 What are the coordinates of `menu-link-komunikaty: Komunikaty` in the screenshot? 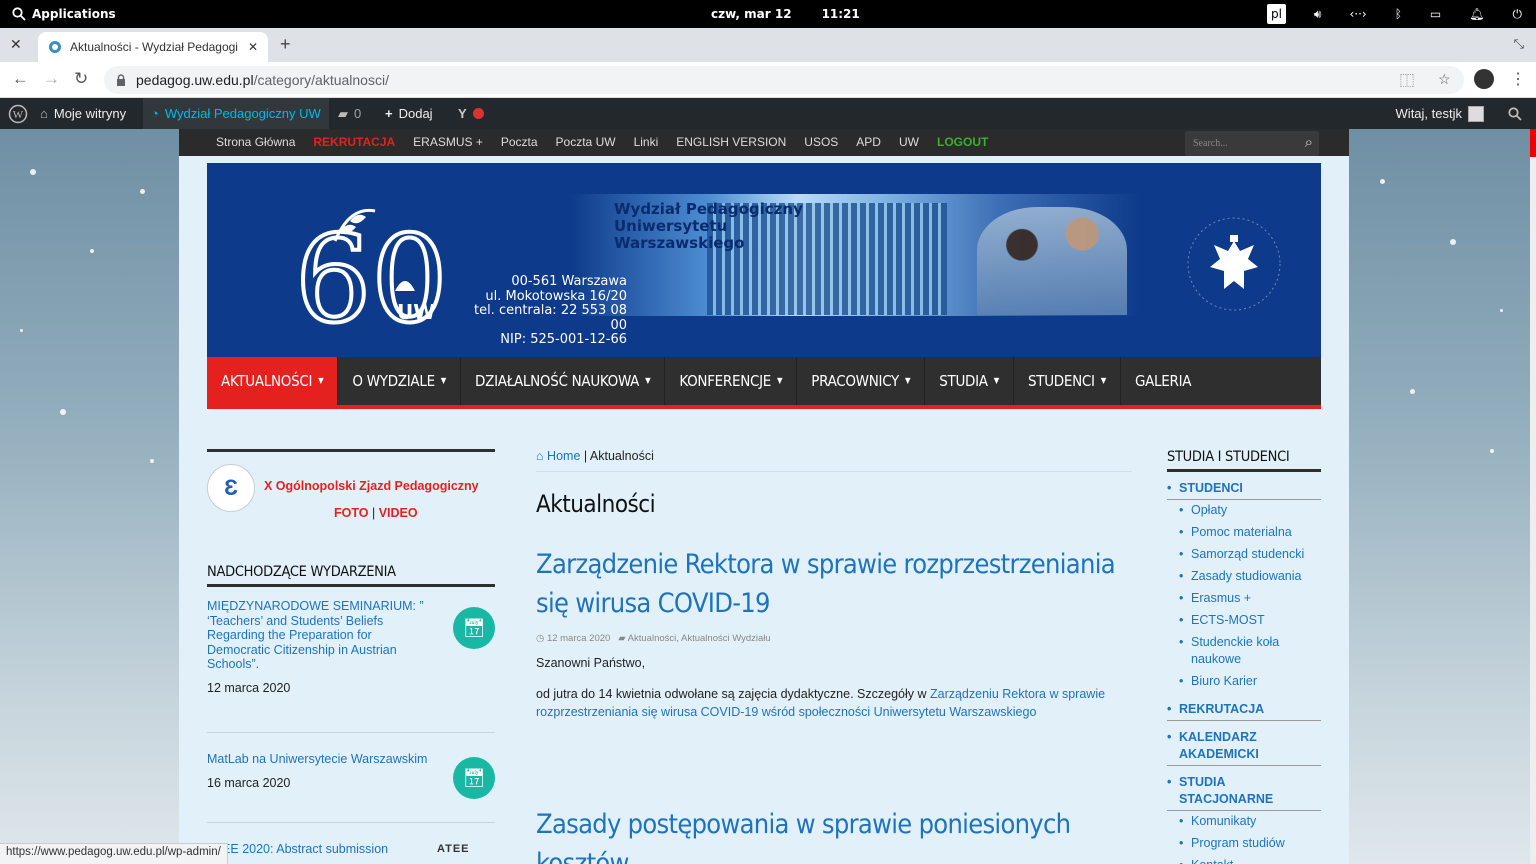 It's located at (1244, 822).